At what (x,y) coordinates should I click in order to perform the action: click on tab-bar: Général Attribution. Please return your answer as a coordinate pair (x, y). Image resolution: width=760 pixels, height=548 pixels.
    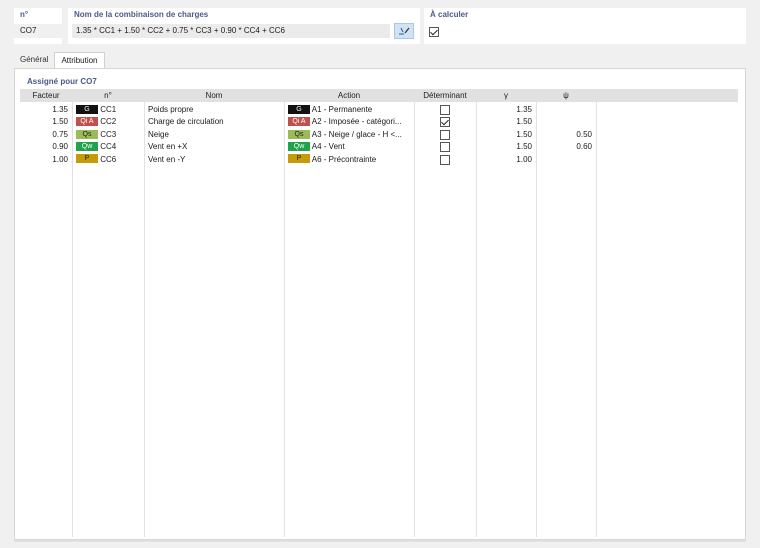
    Looking at the image, I should click on (59, 60).